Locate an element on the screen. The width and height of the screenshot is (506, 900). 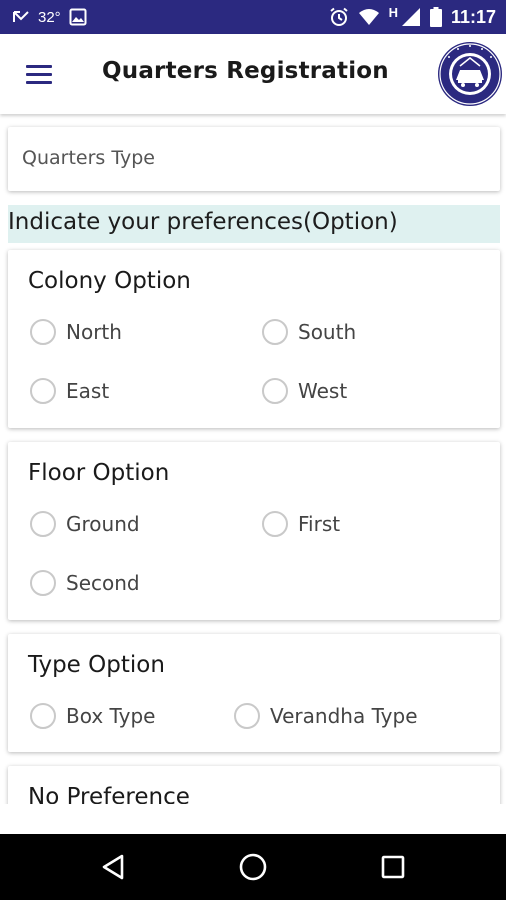
back-icon is located at coordinates (113, 867).